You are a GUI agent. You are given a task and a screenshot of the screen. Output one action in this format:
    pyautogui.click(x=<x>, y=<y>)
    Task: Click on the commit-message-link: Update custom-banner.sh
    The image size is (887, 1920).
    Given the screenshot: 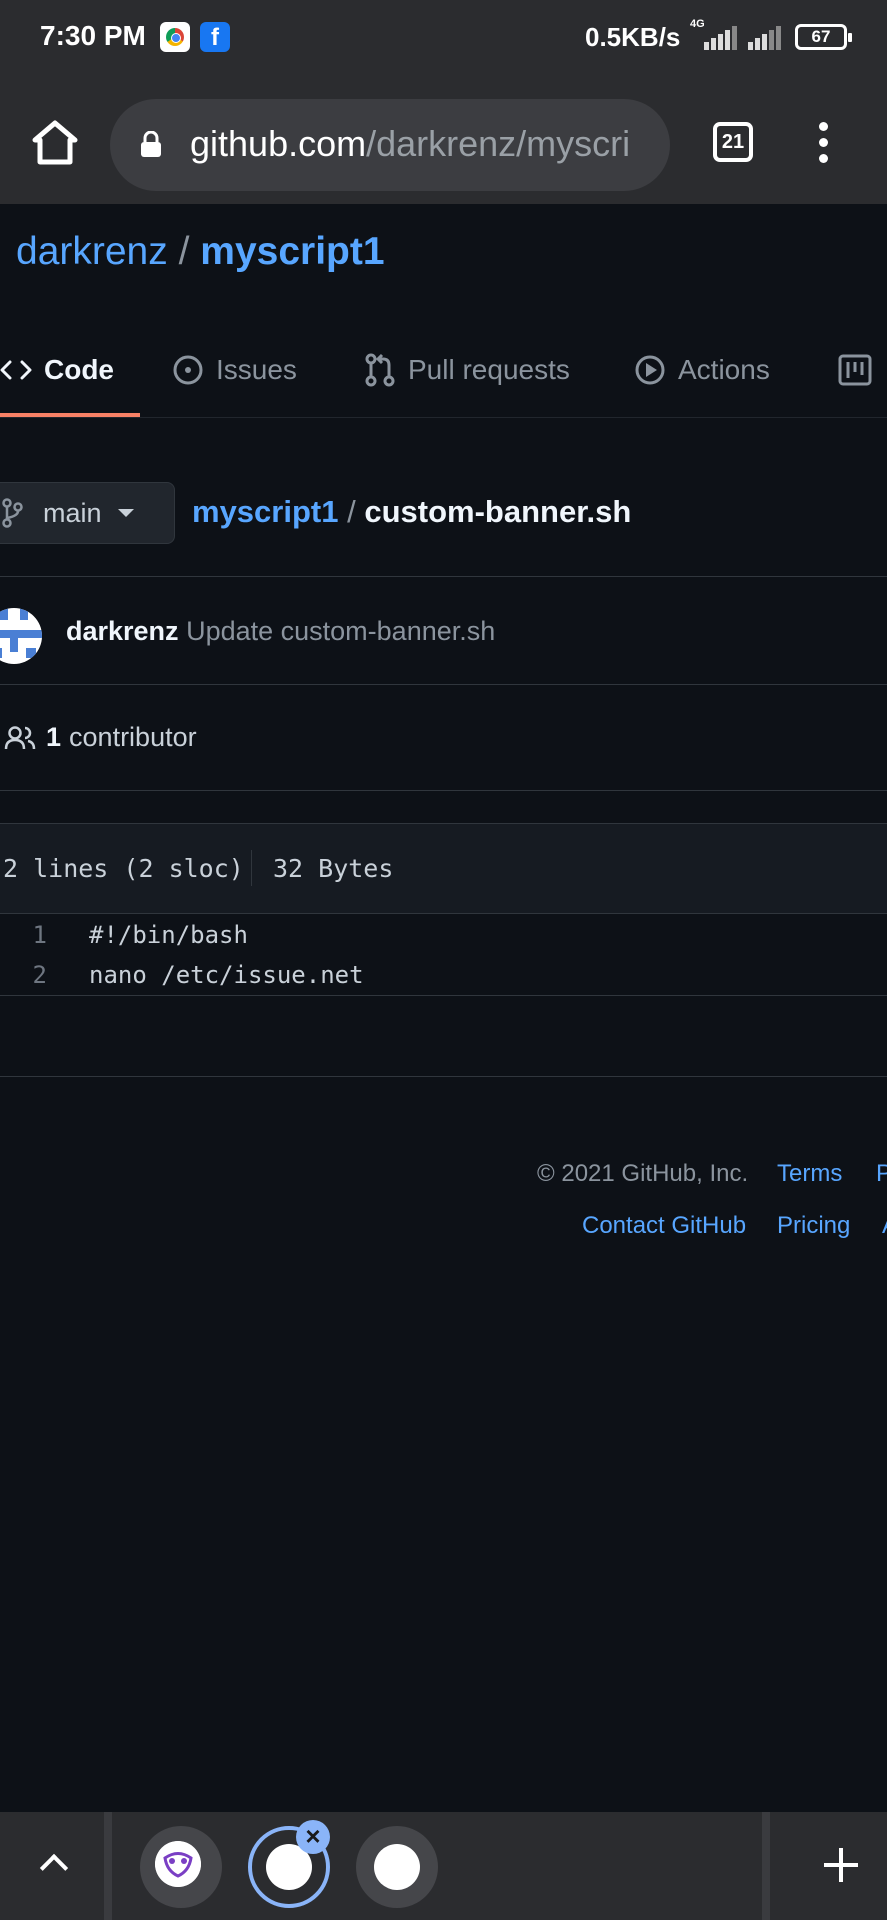 What is the action you would take?
    pyautogui.click(x=340, y=631)
    